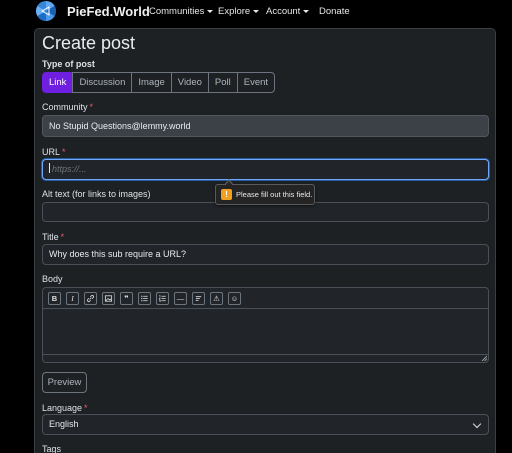 Image resolution: width=512 pixels, height=453 pixels. What do you see at coordinates (89, 43) in the screenshot?
I see `page-title: Create post` at bounding box center [89, 43].